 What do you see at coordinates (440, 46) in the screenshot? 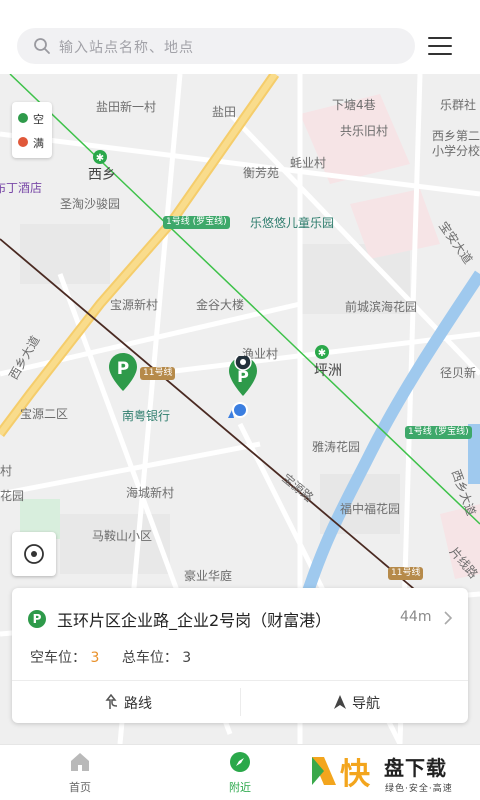
I see `menu-icon` at bounding box center [440, 46].